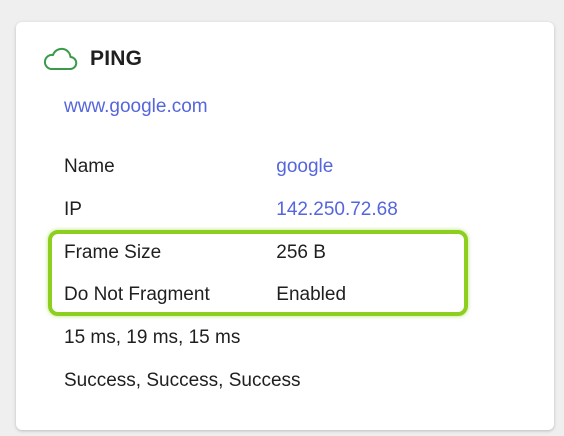 Image resolution: width=564 pixels, height=436 pixels. Describe the element at coordinates (258, 273) in the screenshot. I see `highlight-box` at that location.